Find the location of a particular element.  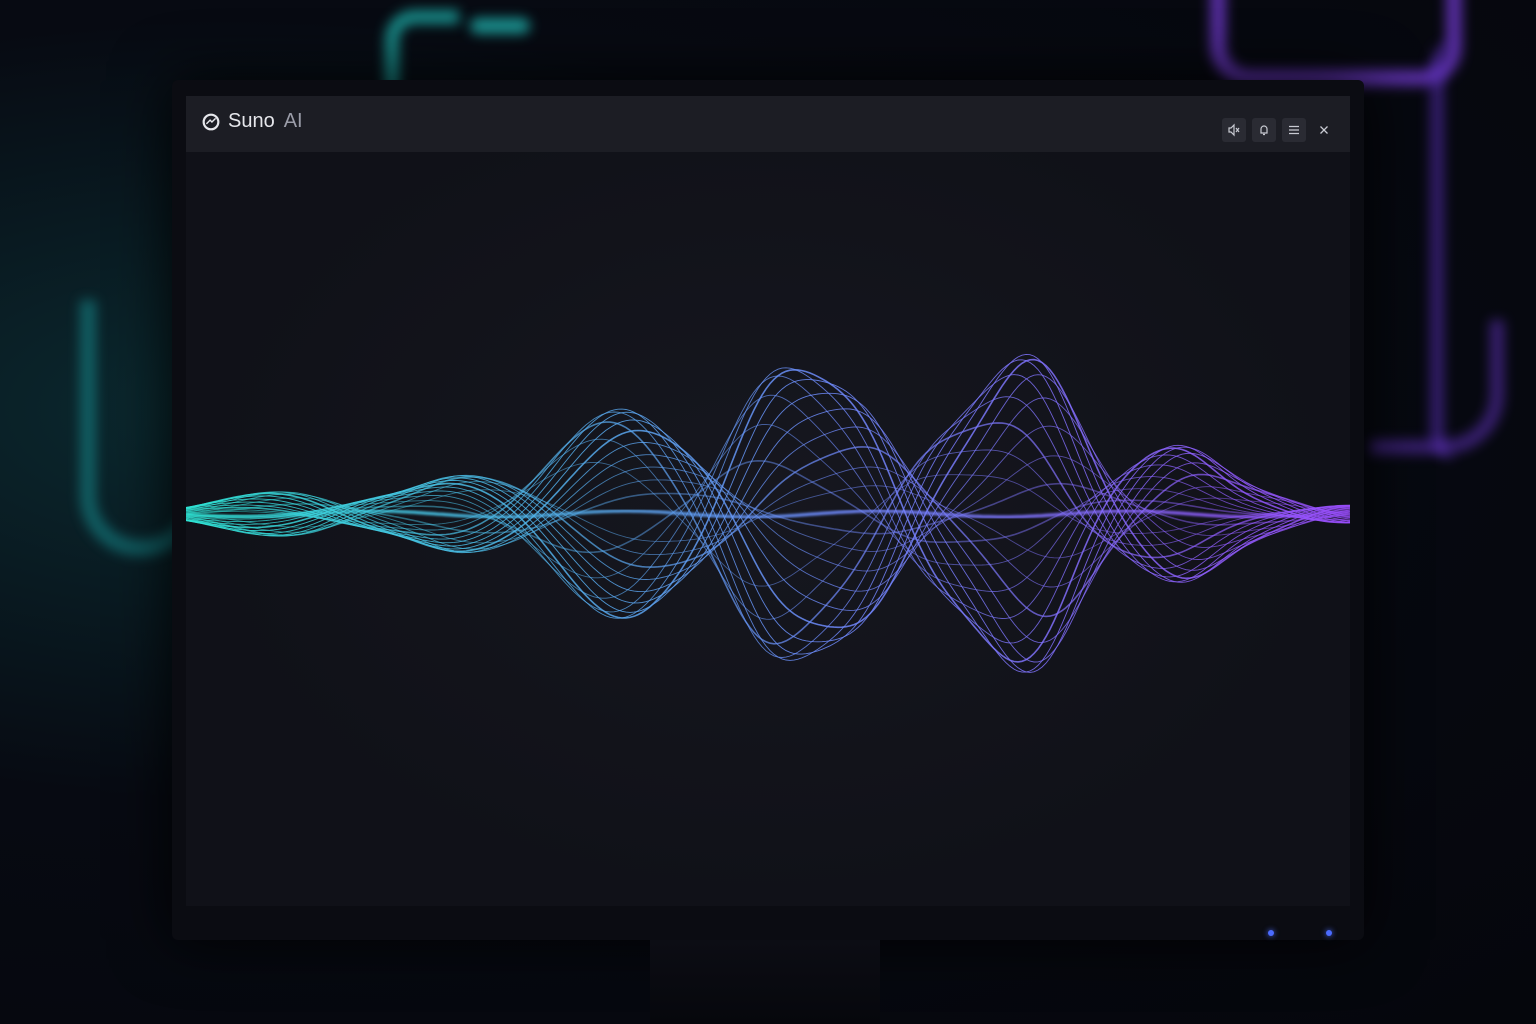

brand-name: Suno is located at coordinates (251, 121).